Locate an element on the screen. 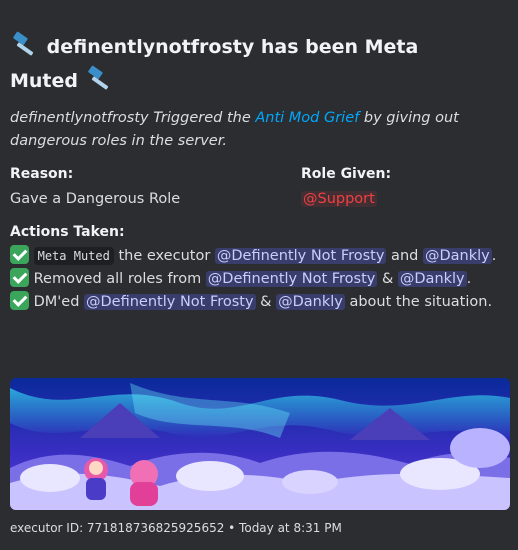  field-name: Reason: is located at coordinates (42, 174).